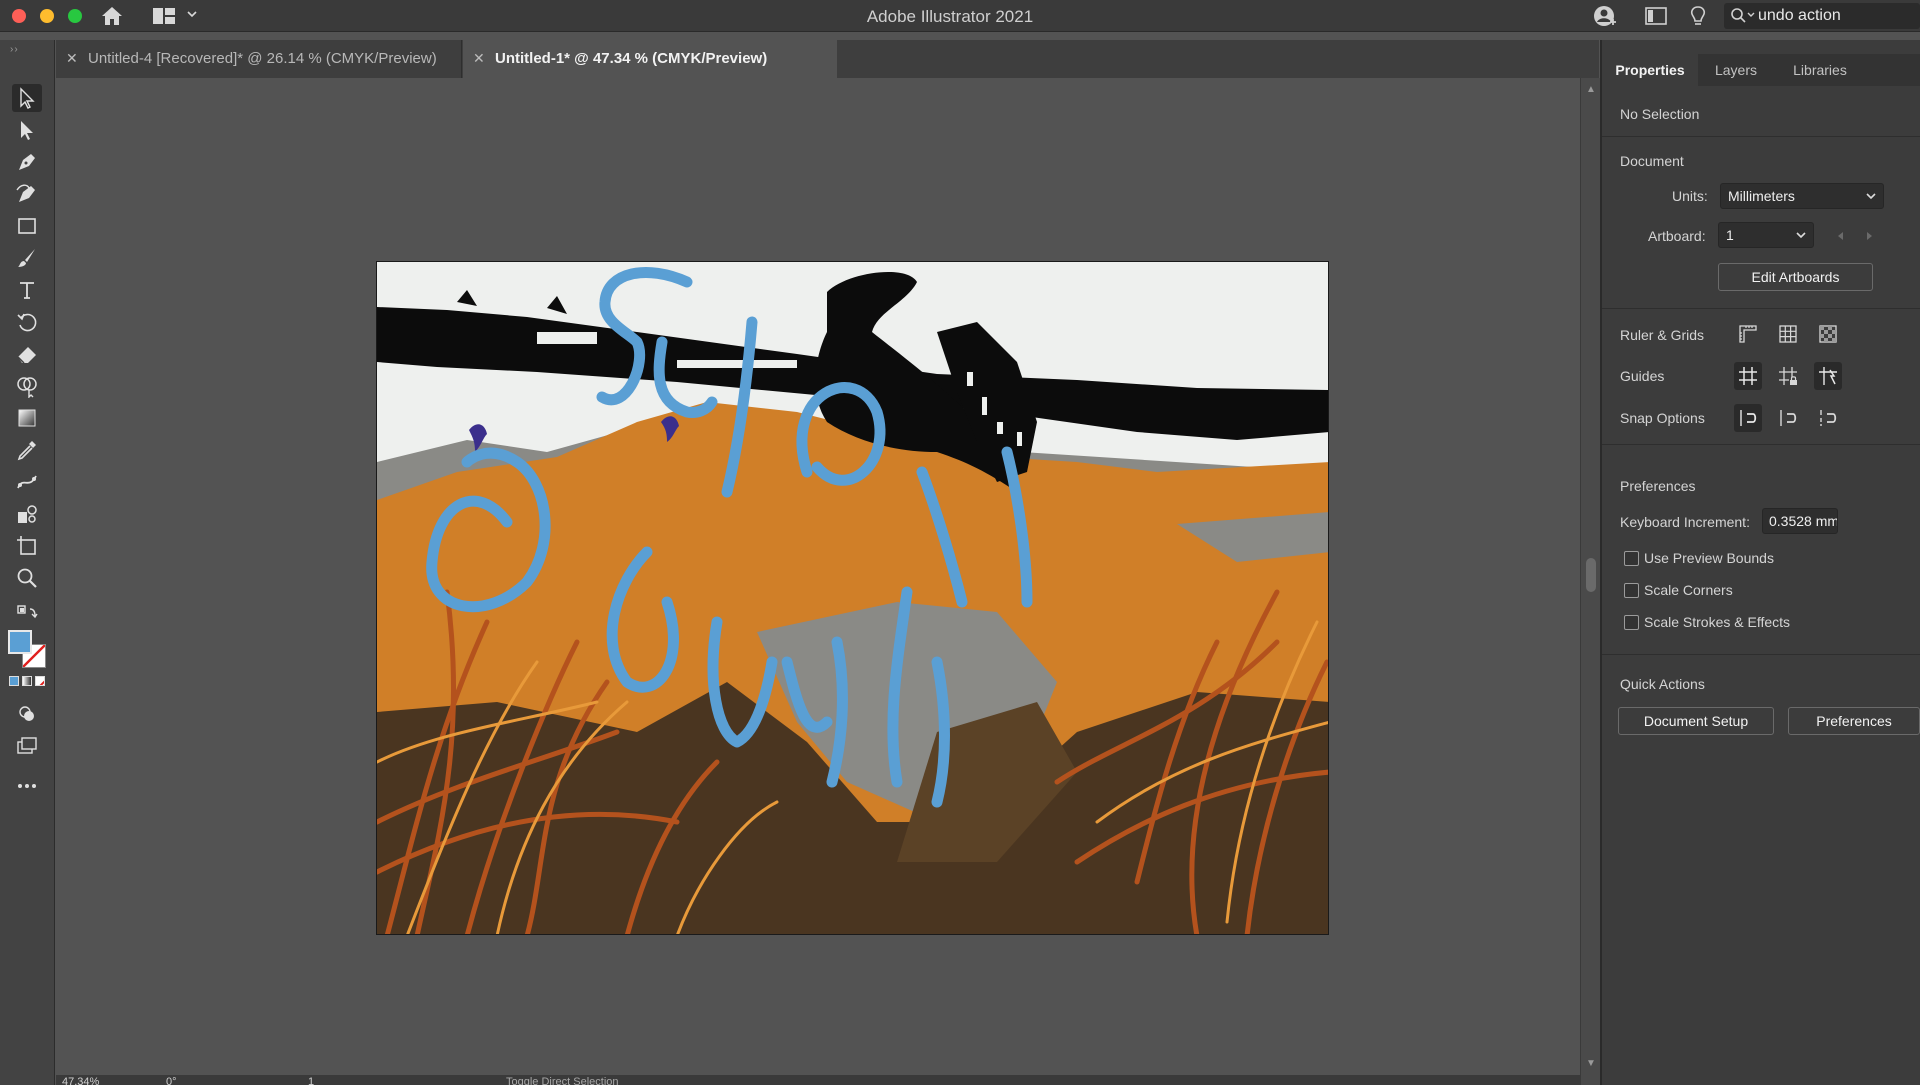 Image resolution: width=1920 pixels, height=1085 pixels. I want to click on panel-layout-icon, so click(1656, 16).